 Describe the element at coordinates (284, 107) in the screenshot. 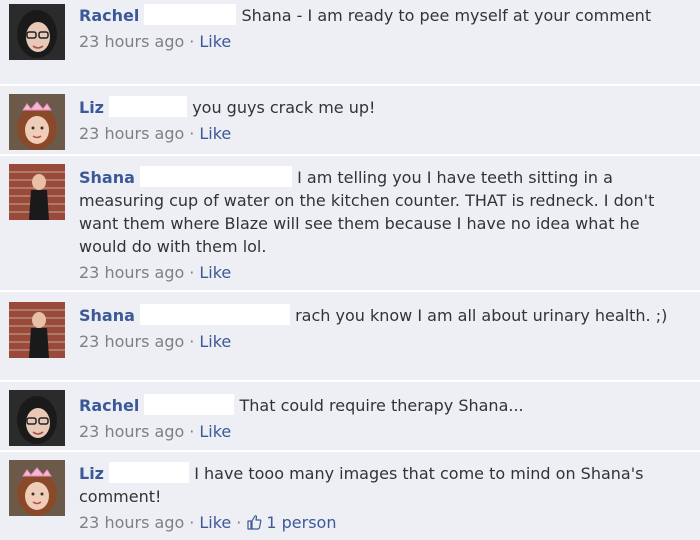

I see `comment-text: you guys crack me up!` at that location.